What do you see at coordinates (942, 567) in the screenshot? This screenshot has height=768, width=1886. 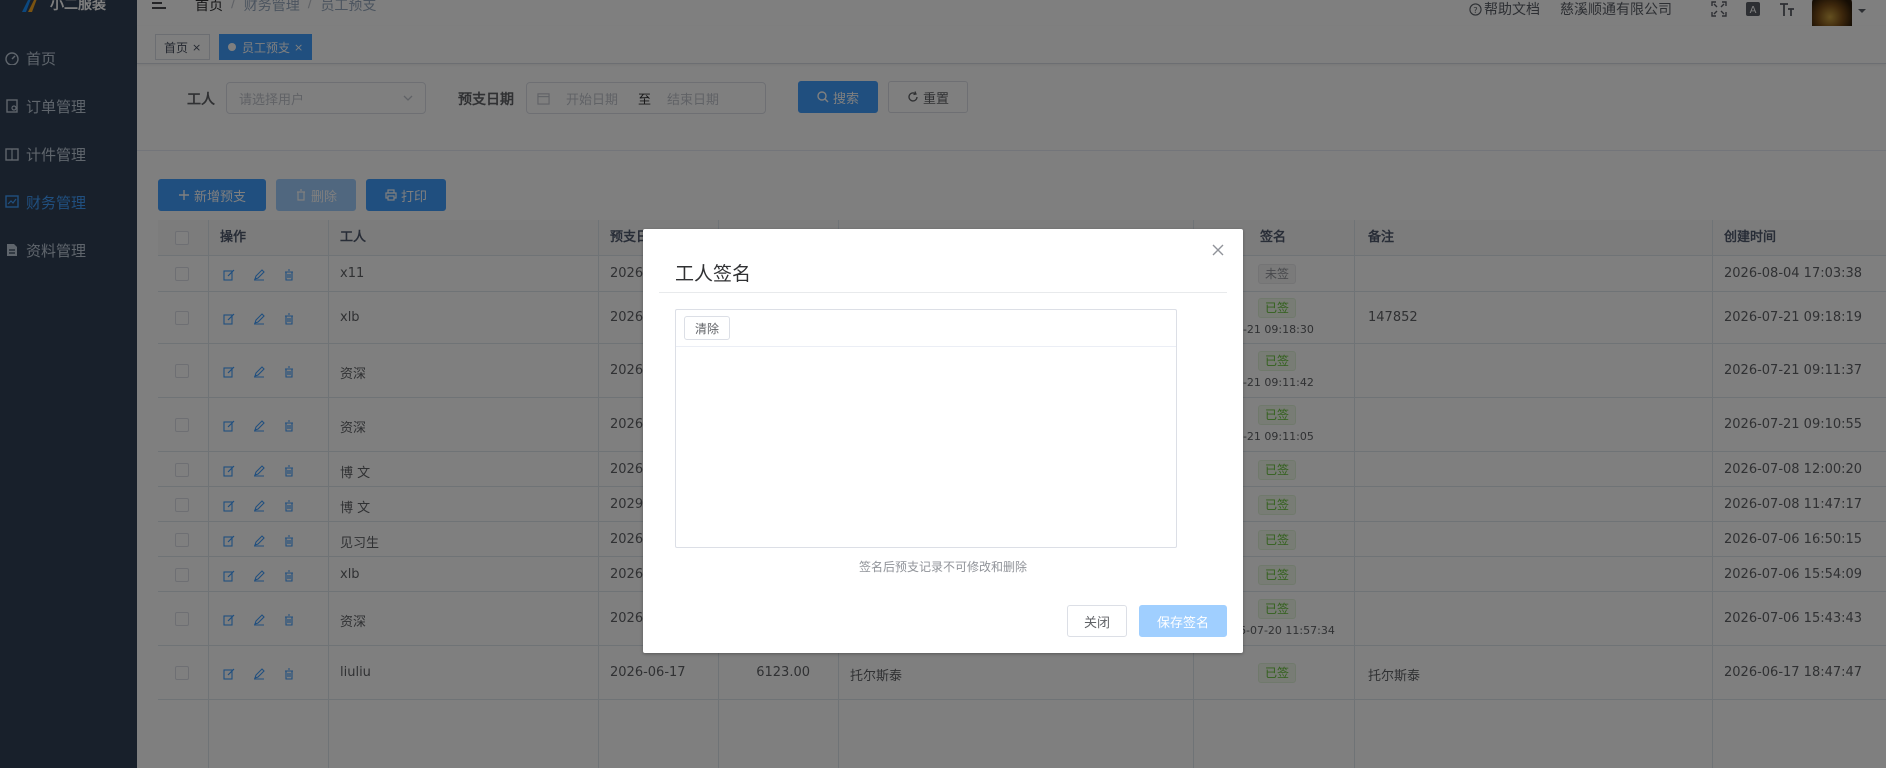 I see `signature-tip: 签名后预支记录不可修改和删除` at bounding box center [942, 567].